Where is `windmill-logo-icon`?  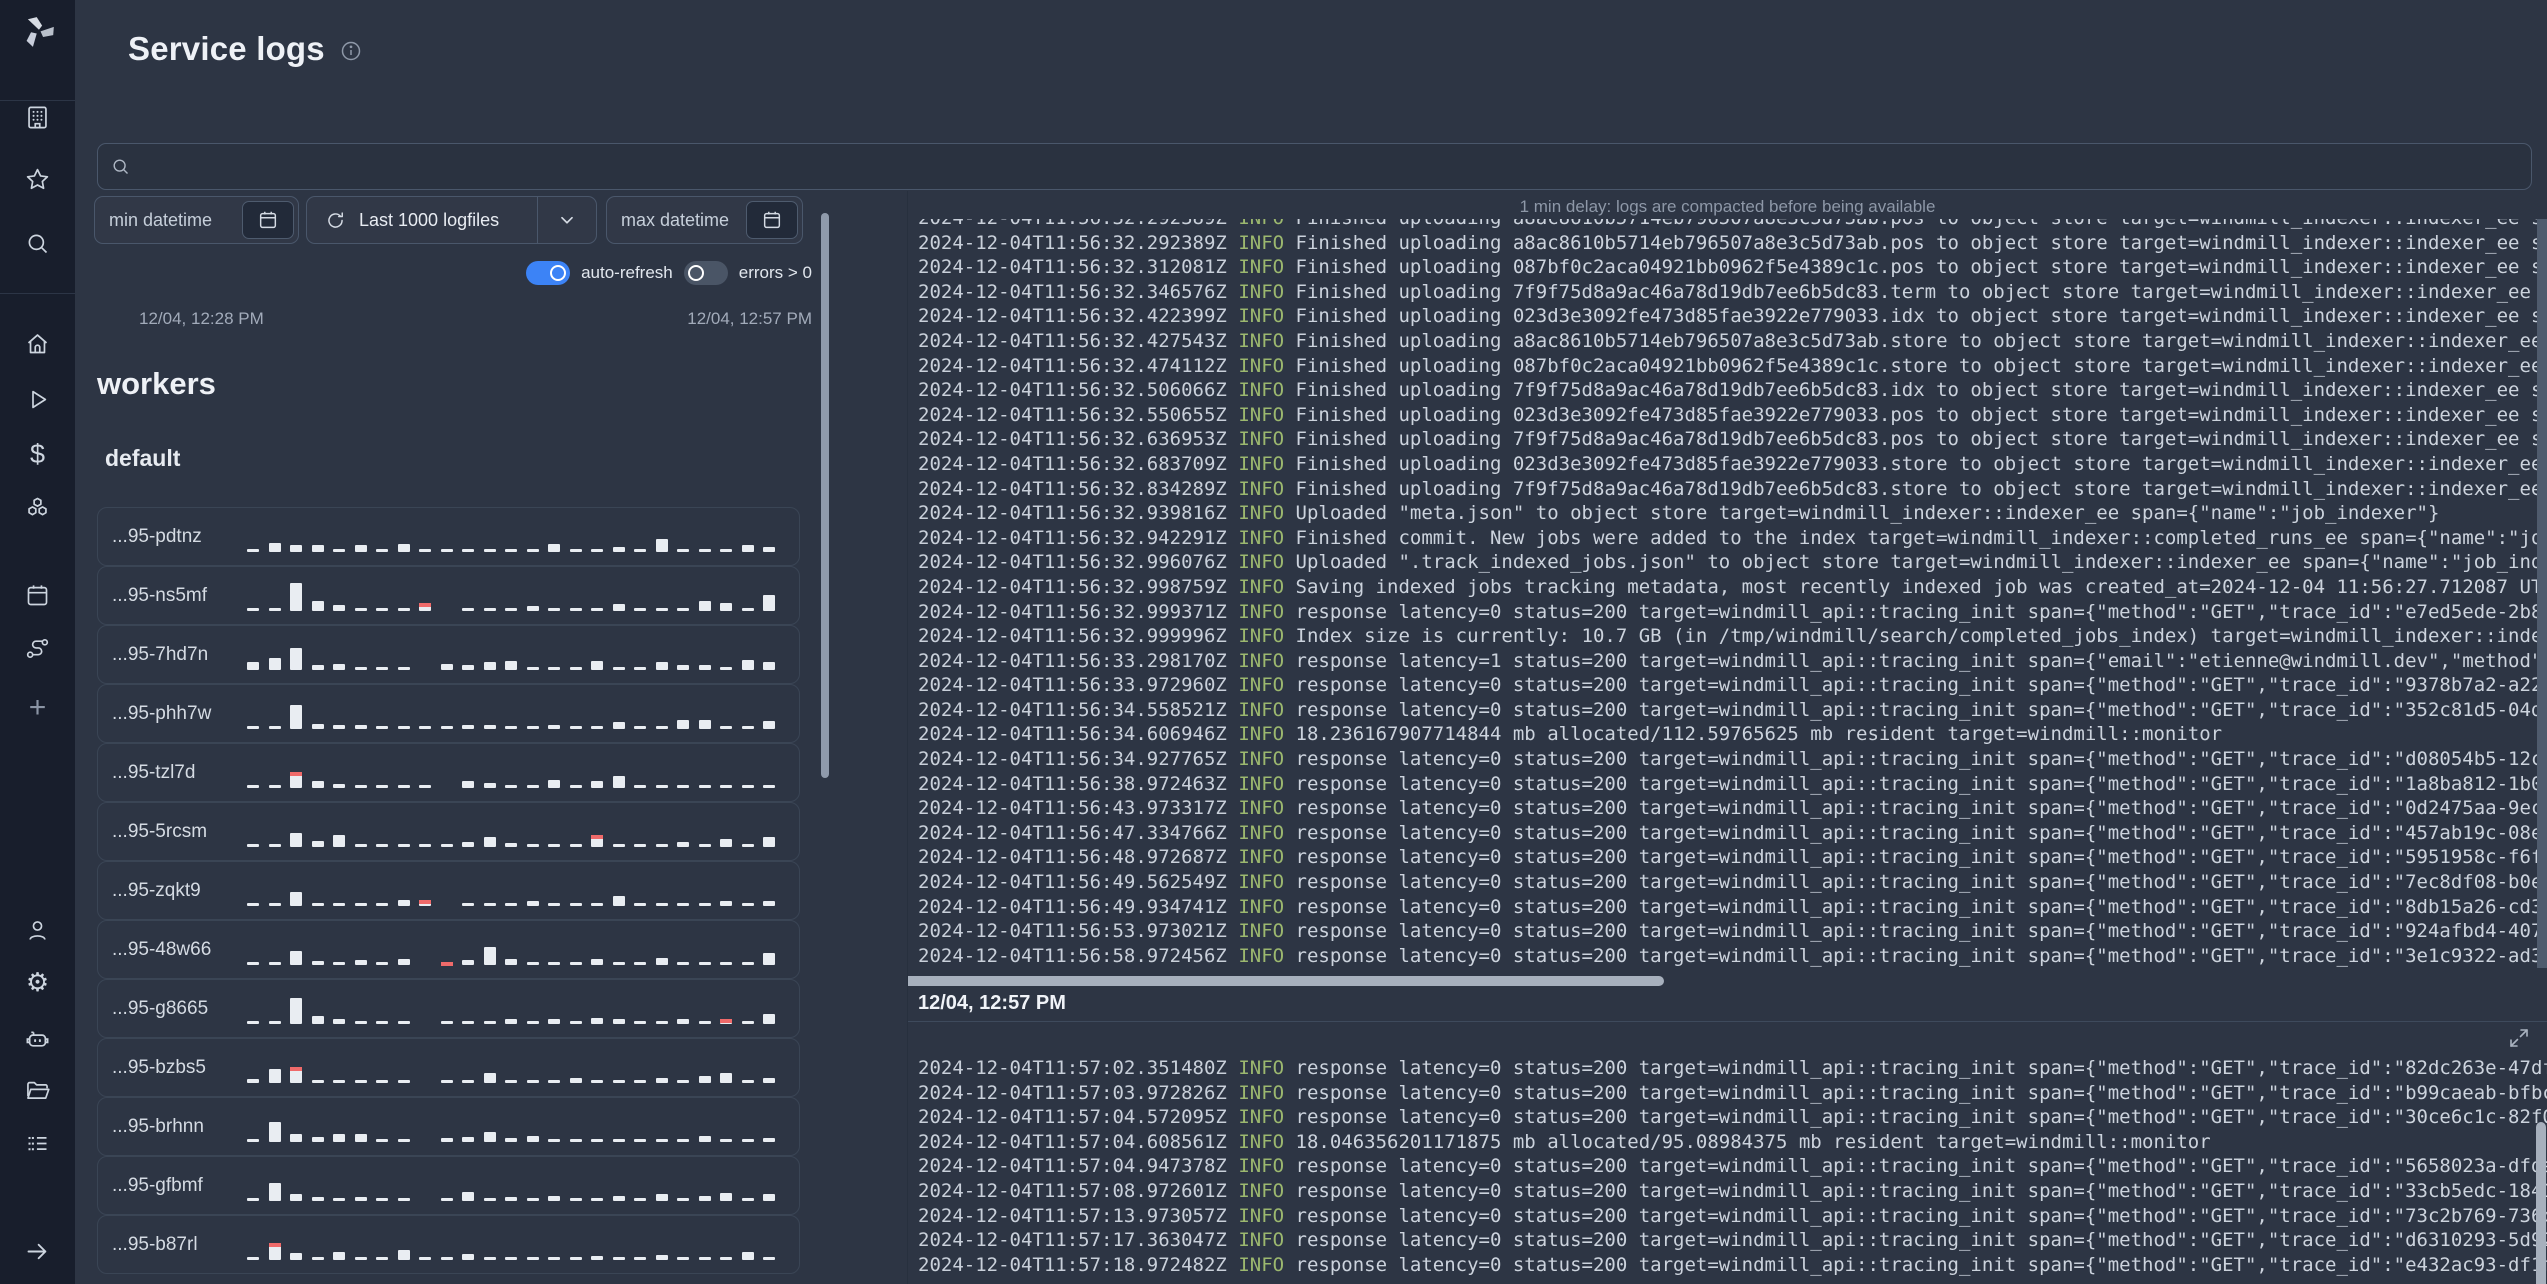 windmill-logo-icon is located at coordinates (37, 31).